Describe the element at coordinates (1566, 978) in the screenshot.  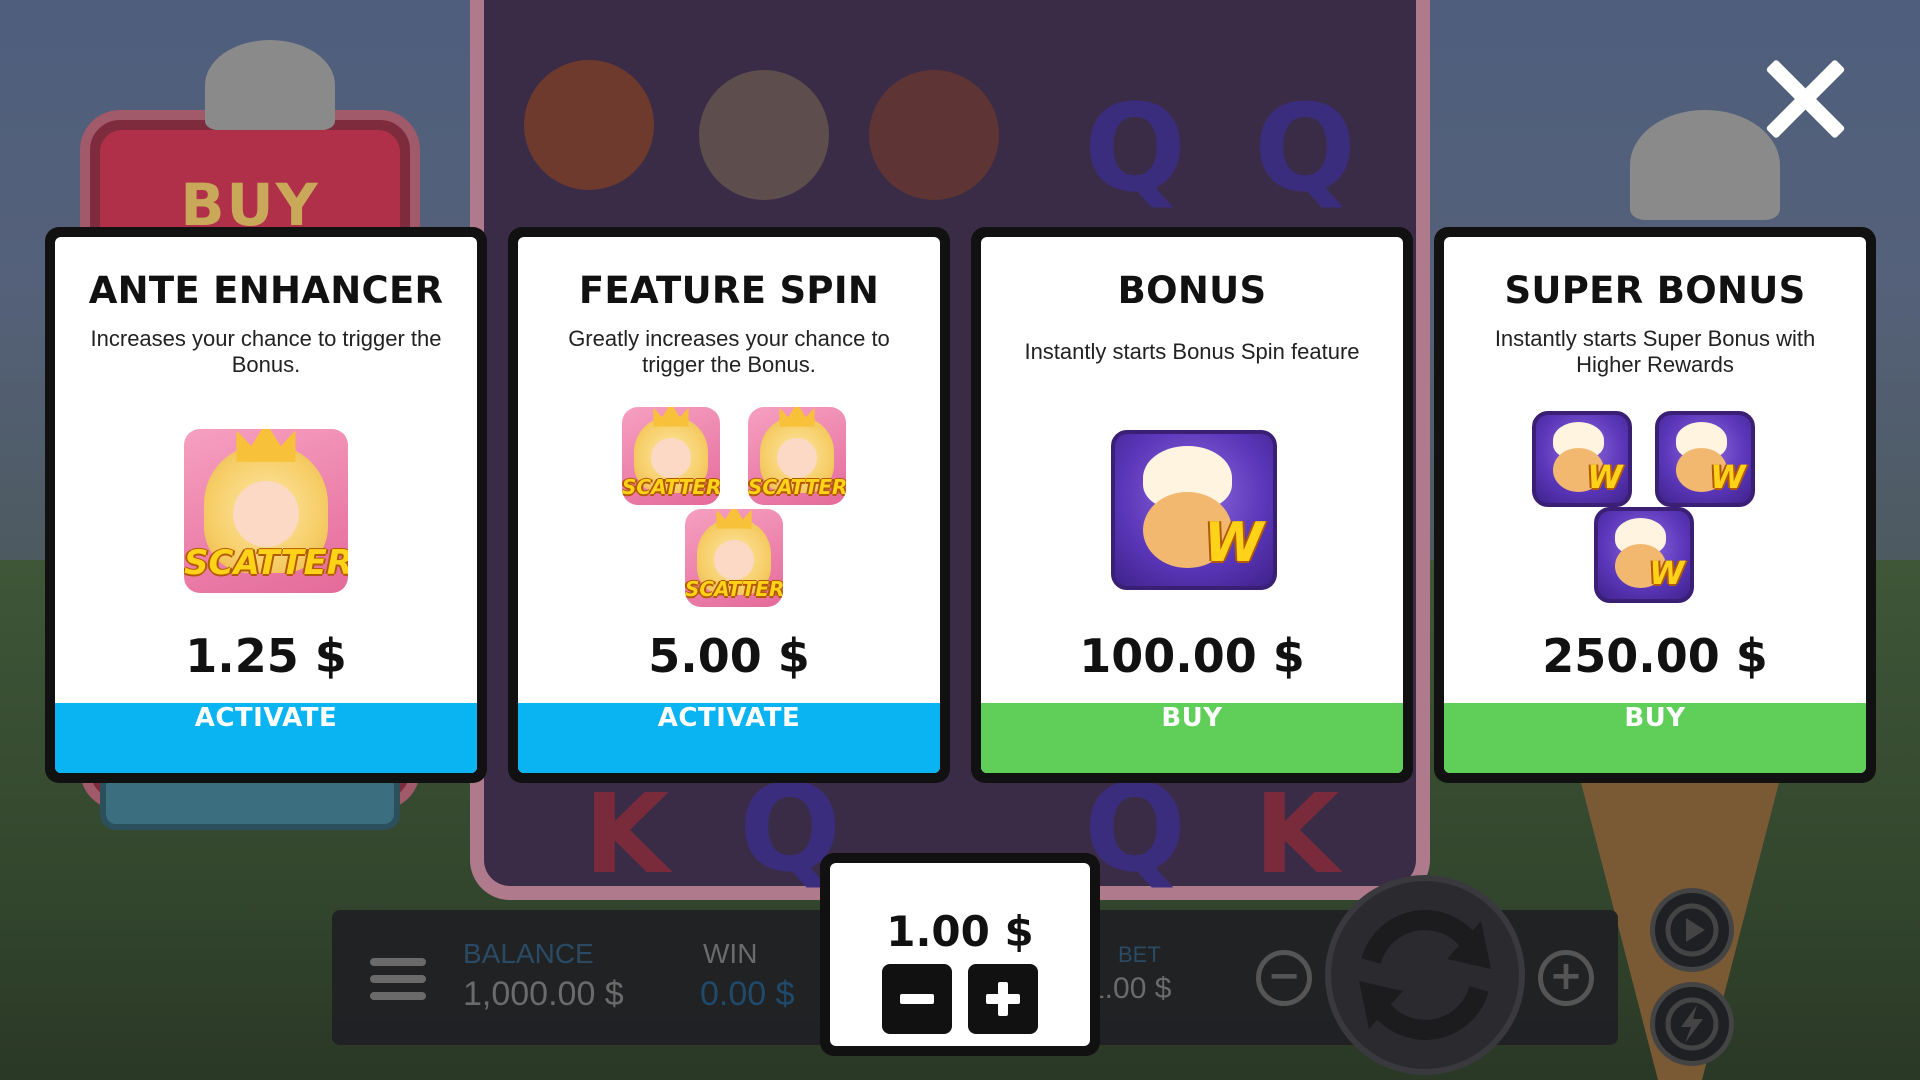
I see `bet-increase-button: +` at that location.